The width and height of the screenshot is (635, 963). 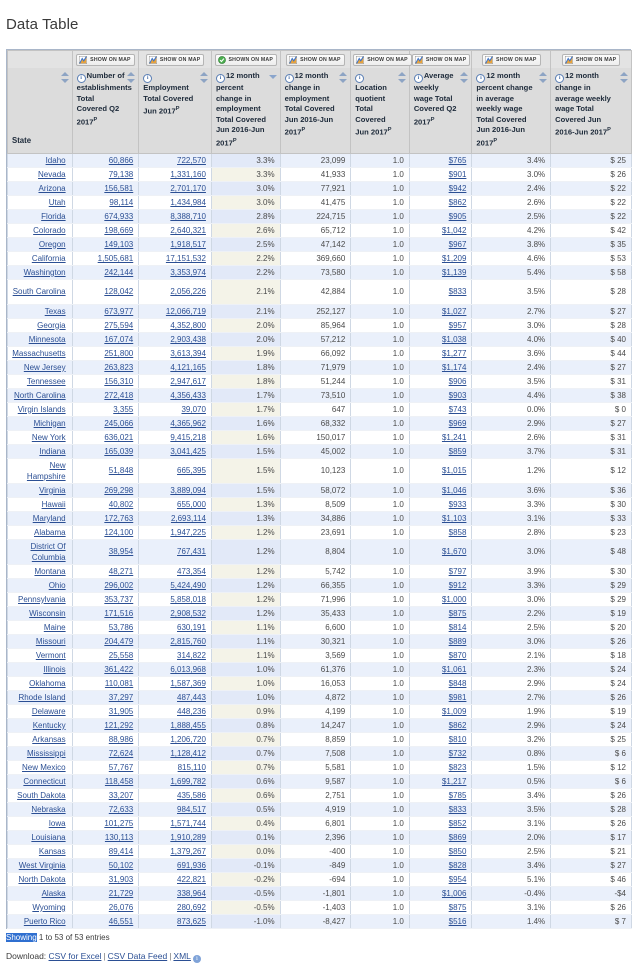 What do you see at coordinates (175, 325) in the screenshot?
I see `cell-employment: 4,352,800` at bounding box center [175, 325].